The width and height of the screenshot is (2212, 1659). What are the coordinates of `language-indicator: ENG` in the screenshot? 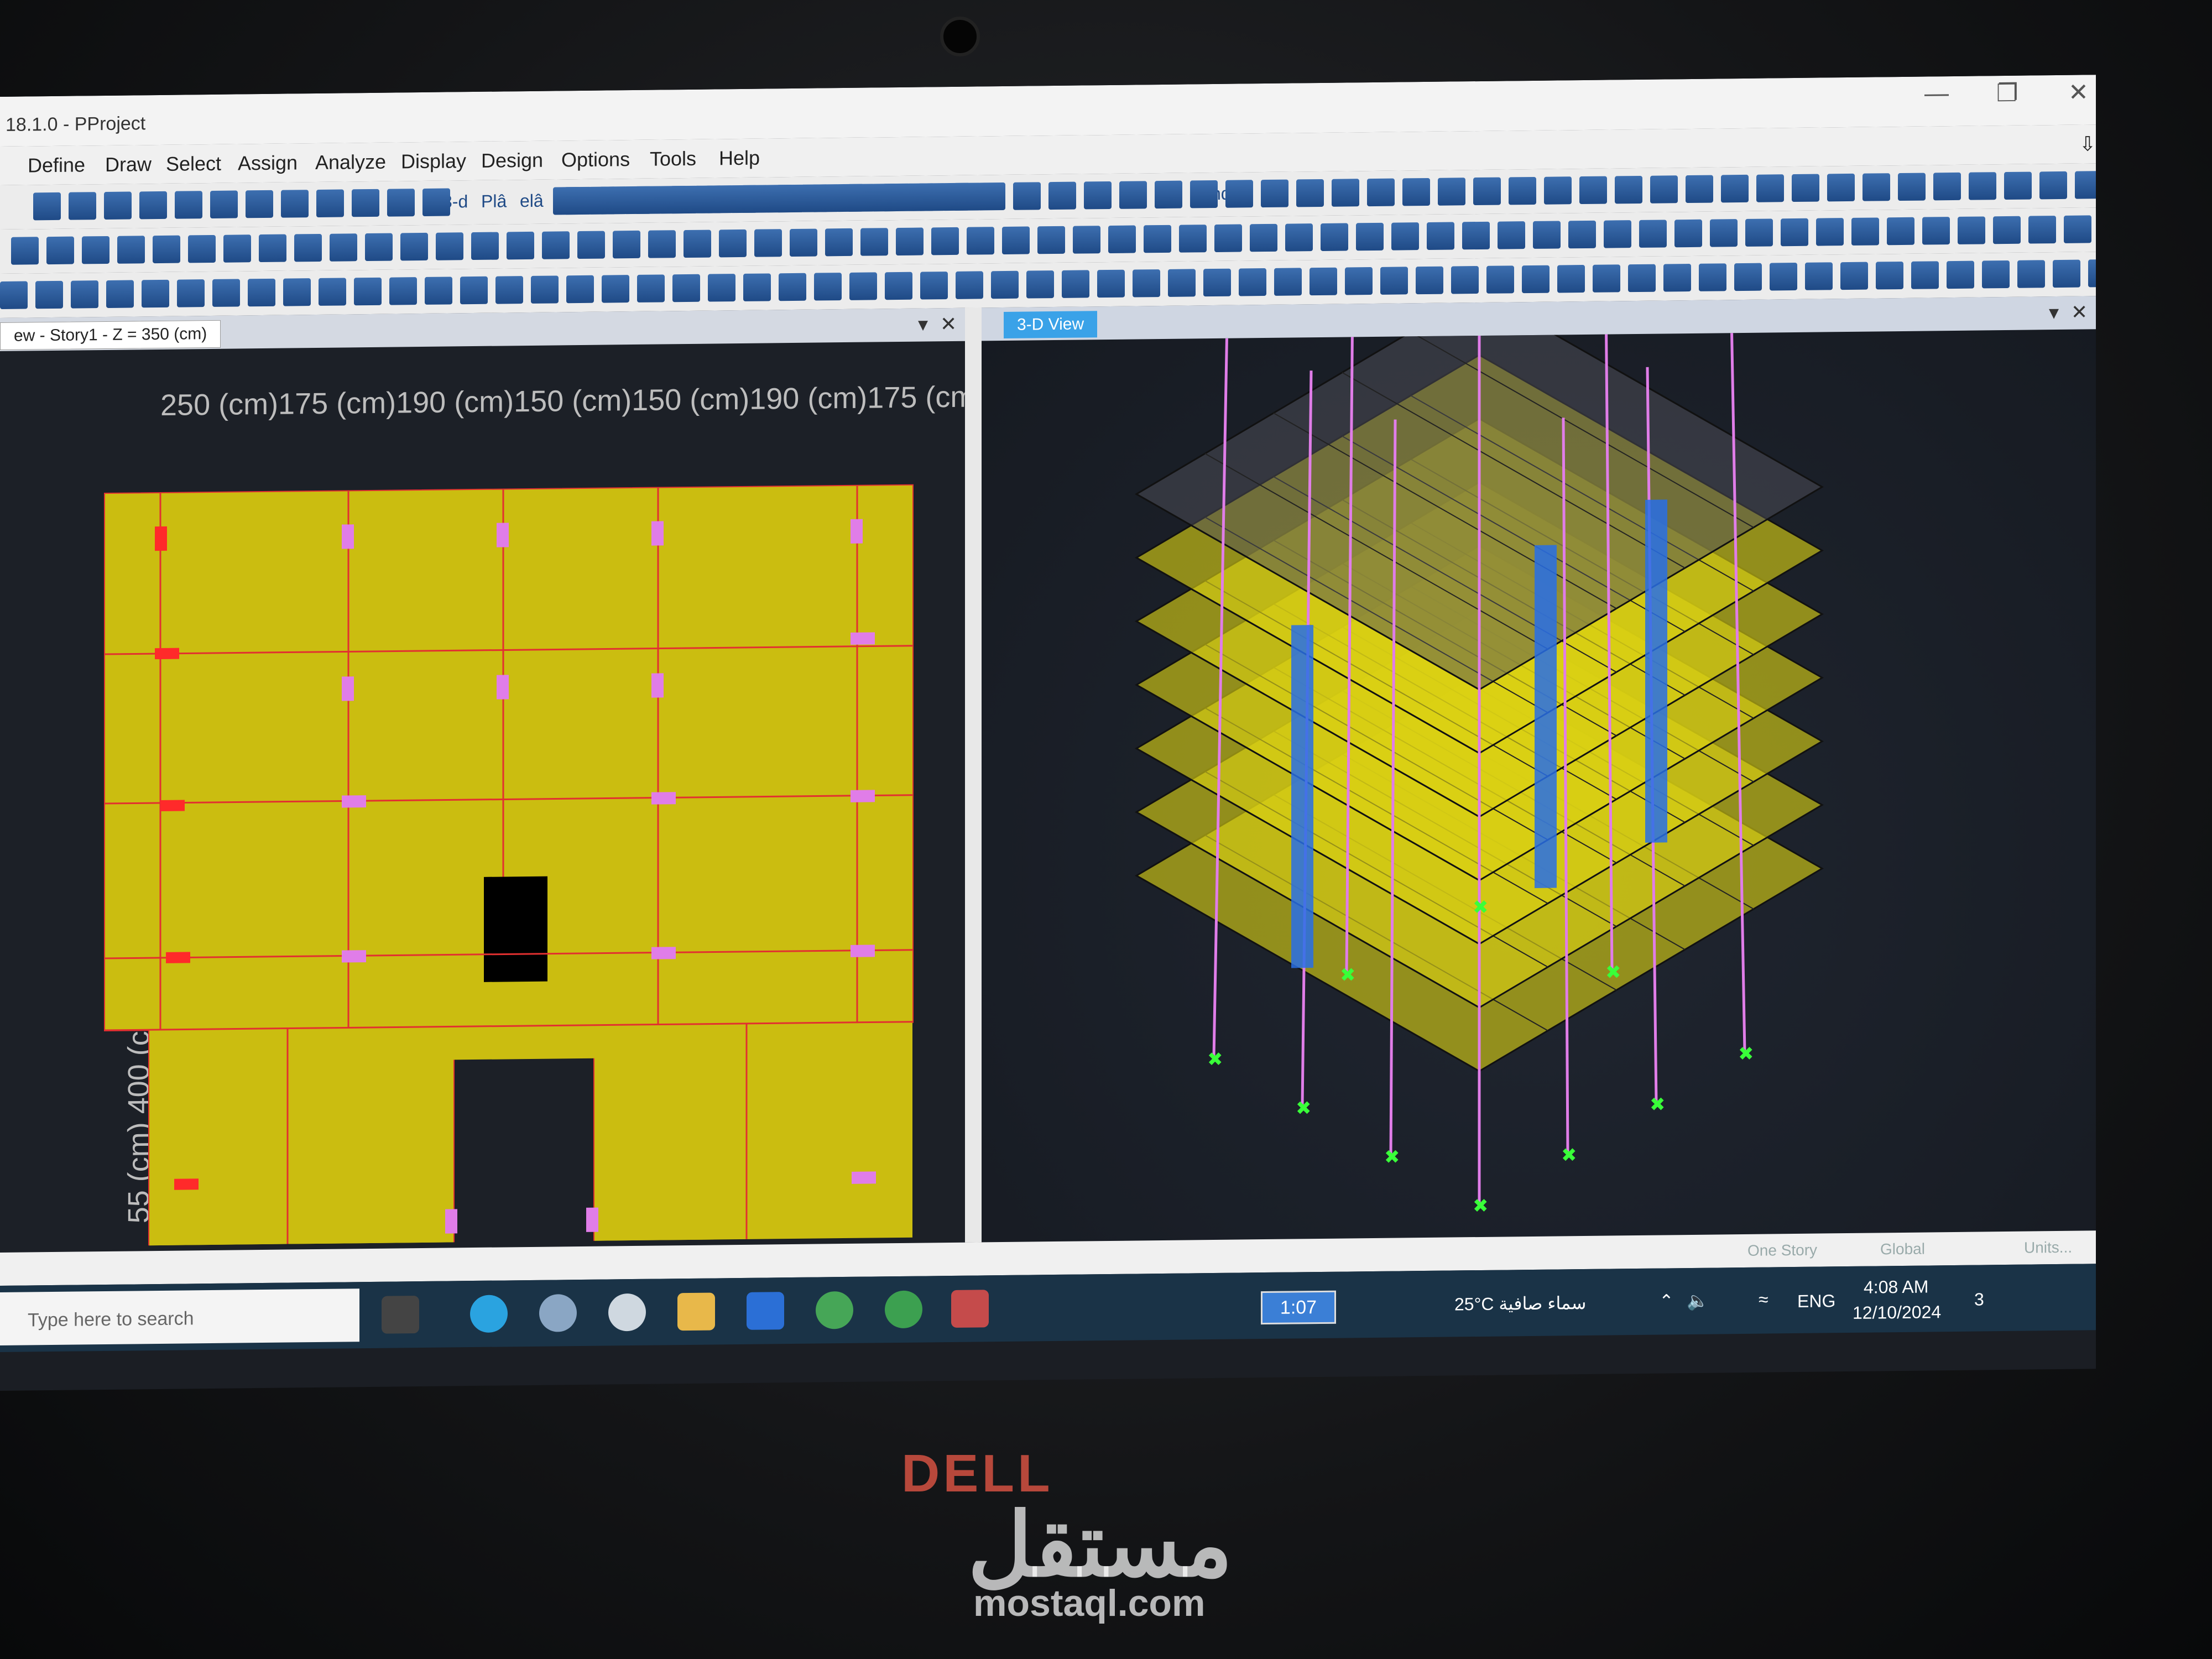 It's located at (1816, 1301).